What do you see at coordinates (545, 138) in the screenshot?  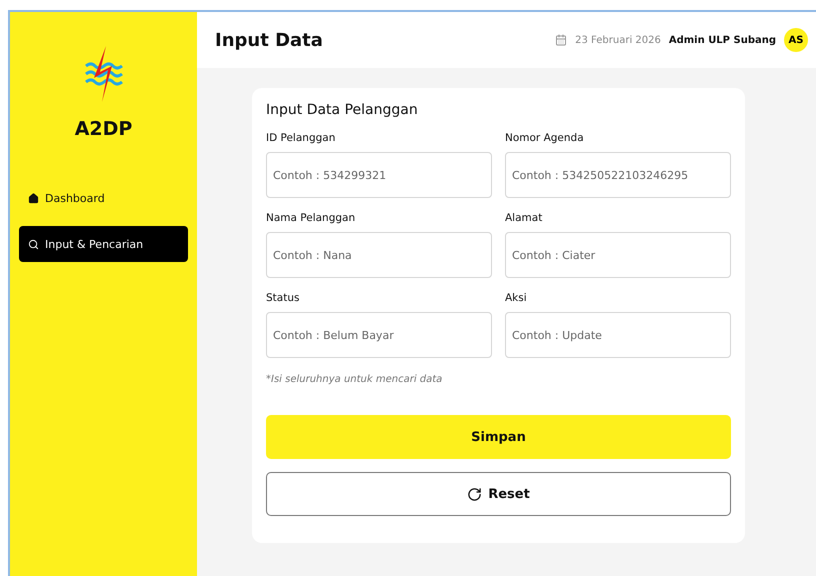 I see `field-label: Nomor Agenda` at bounding box center [545, 138].